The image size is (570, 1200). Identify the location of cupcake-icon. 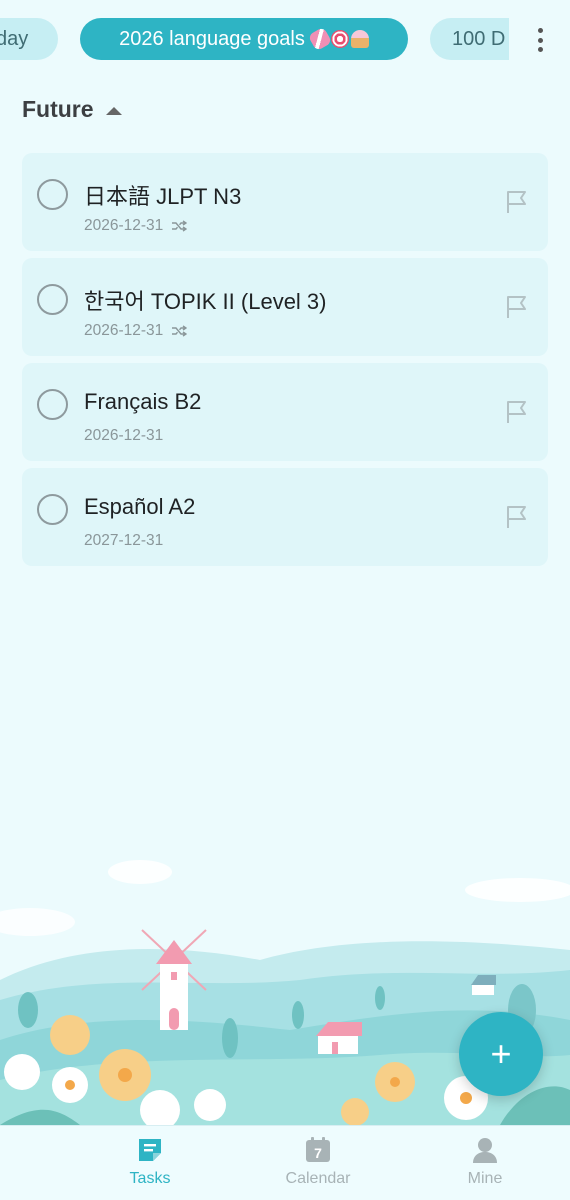
(359, 39).